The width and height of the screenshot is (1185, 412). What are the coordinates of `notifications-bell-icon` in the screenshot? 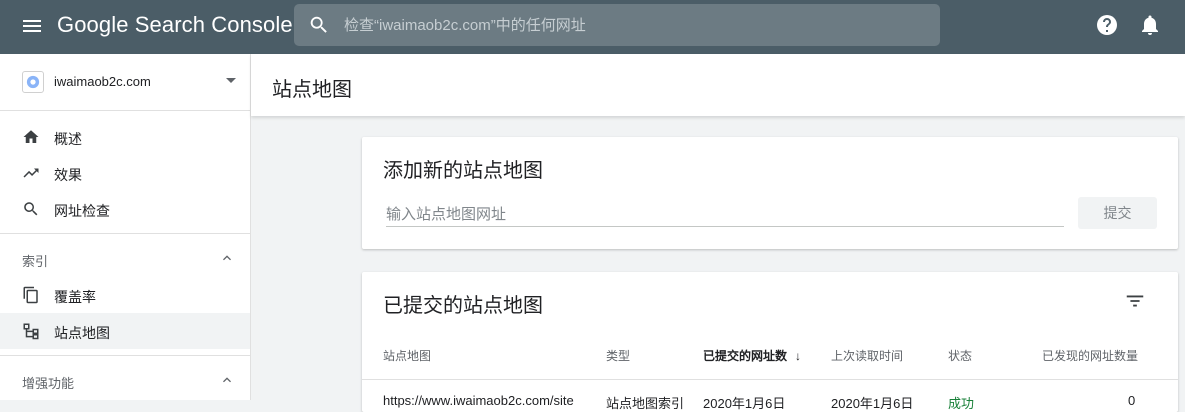 It's located at (1150, 25).